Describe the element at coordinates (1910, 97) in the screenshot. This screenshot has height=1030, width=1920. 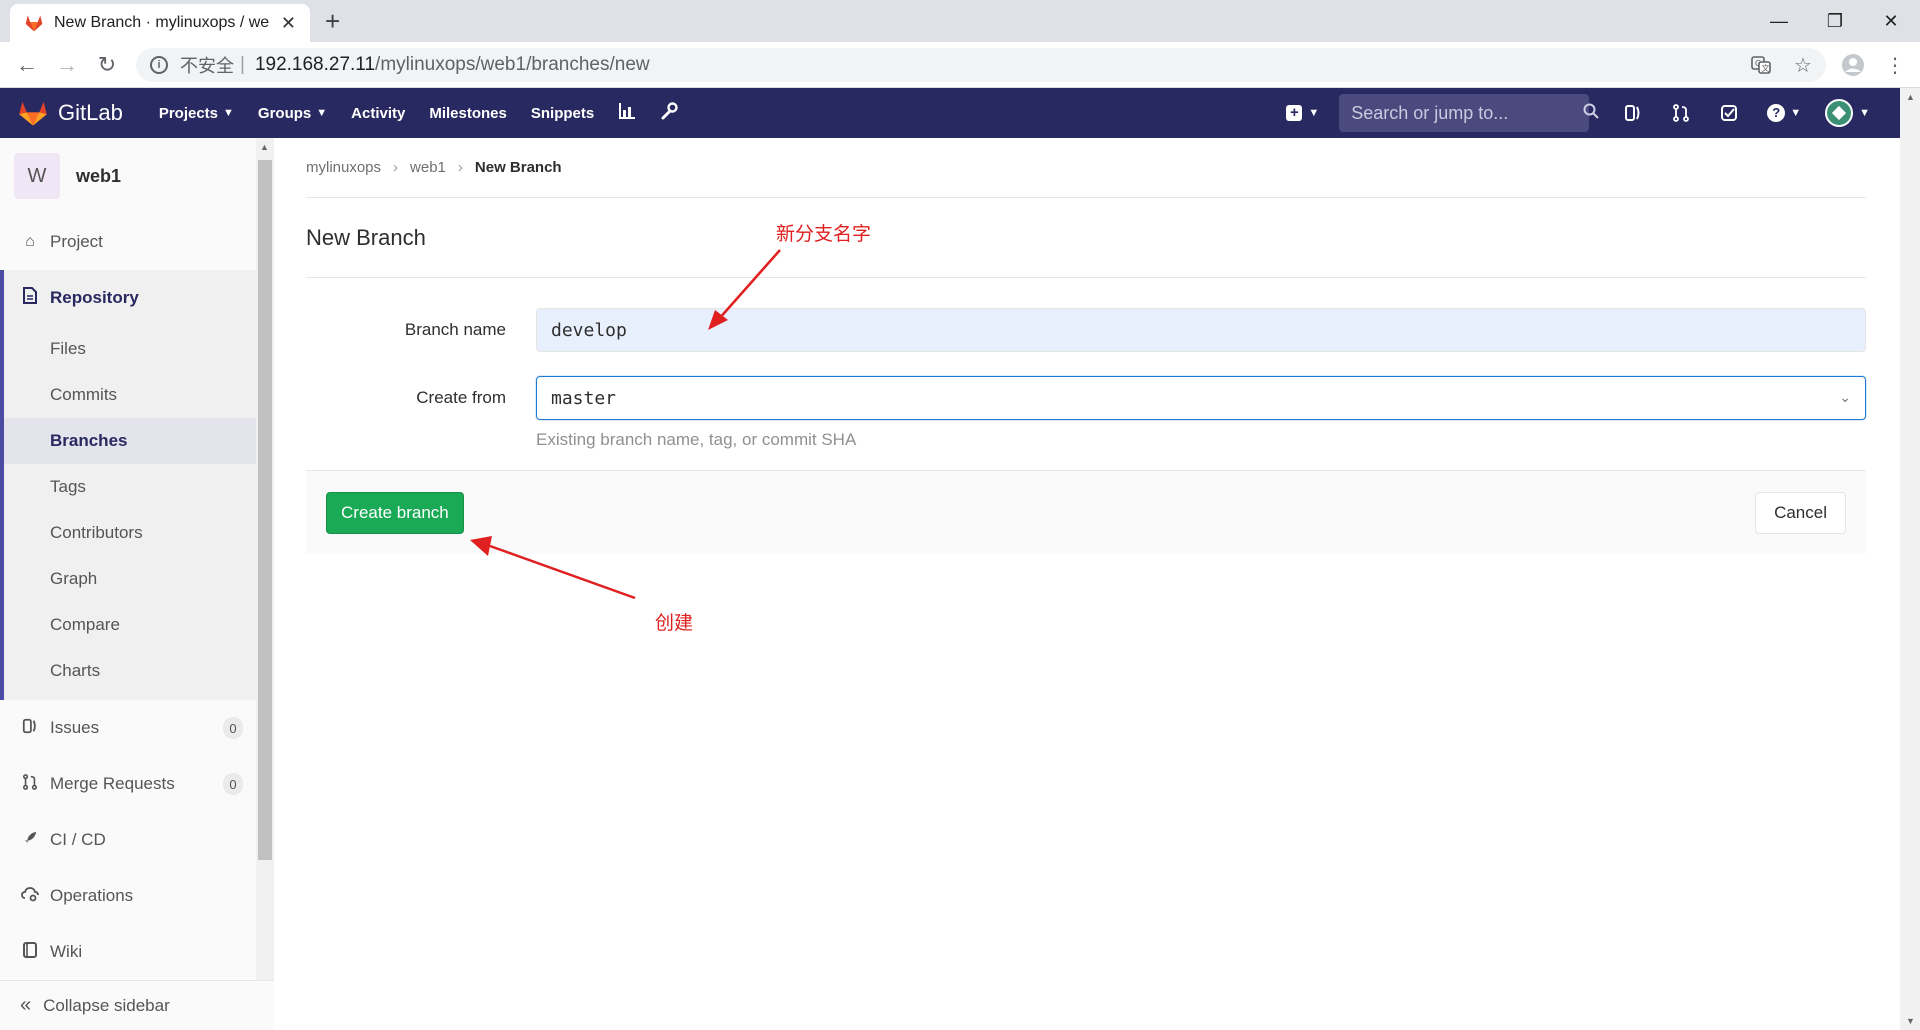
I see `scroll-up-icon: ▲` at that location.